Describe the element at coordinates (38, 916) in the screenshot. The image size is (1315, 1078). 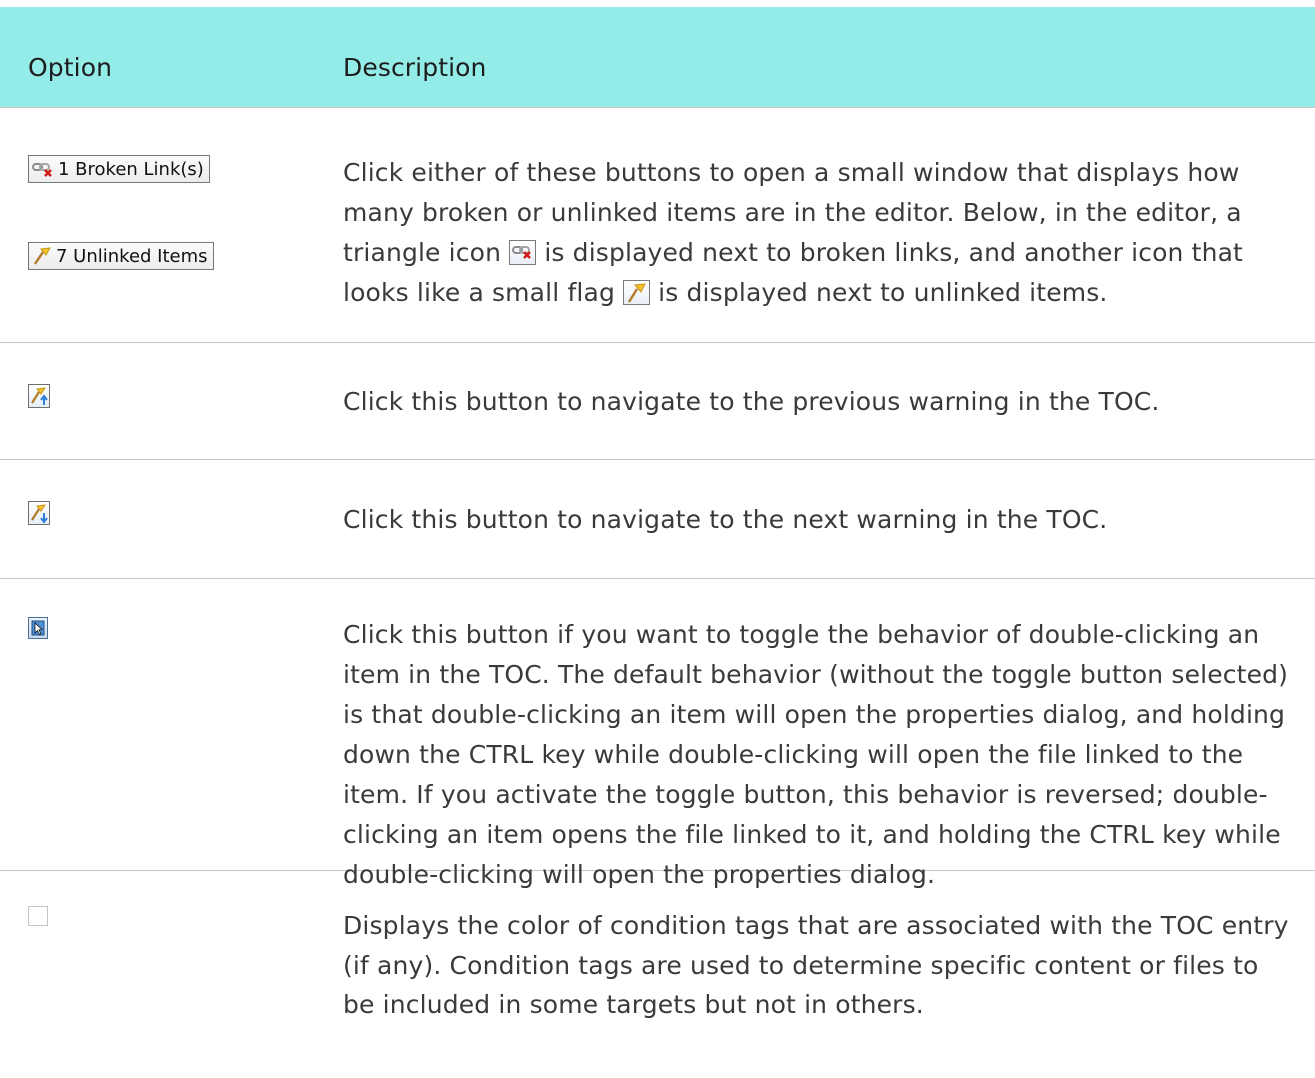
I see `condition-tag-color-box` at that location.